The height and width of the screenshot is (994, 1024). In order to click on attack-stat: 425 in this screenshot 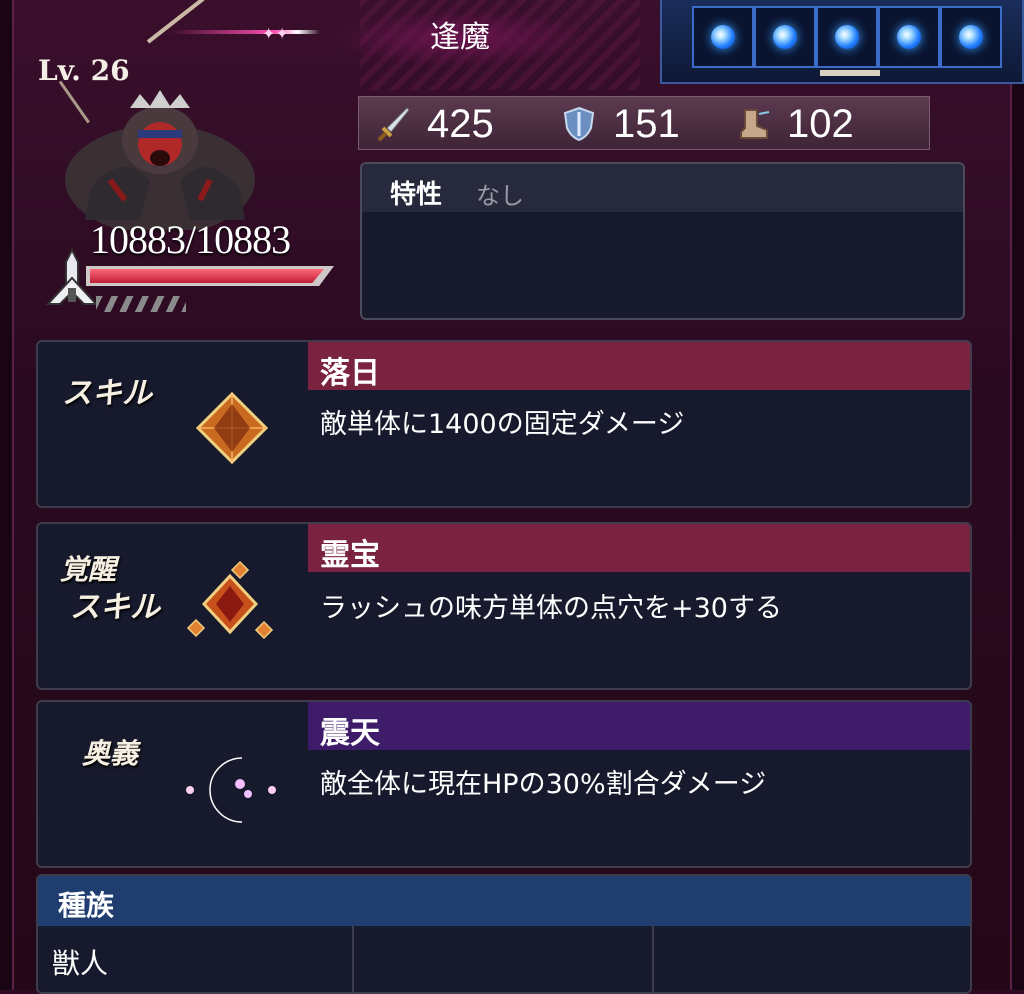, I will do `click(434, 124)`.